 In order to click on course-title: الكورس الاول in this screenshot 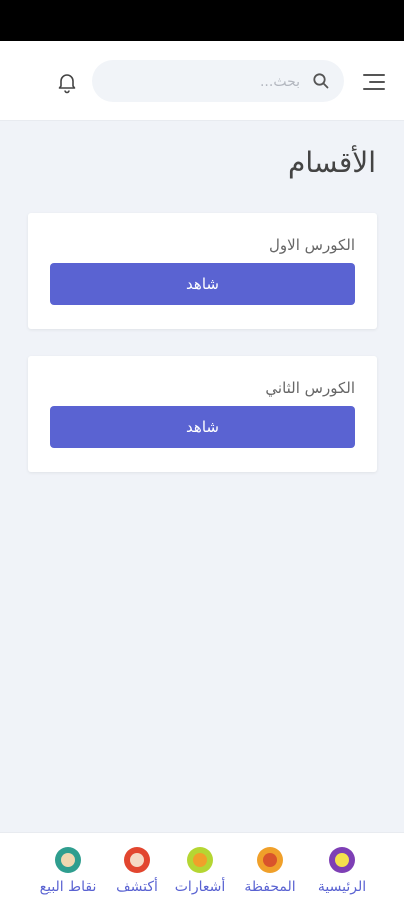, I will do `click(312, 245)`.